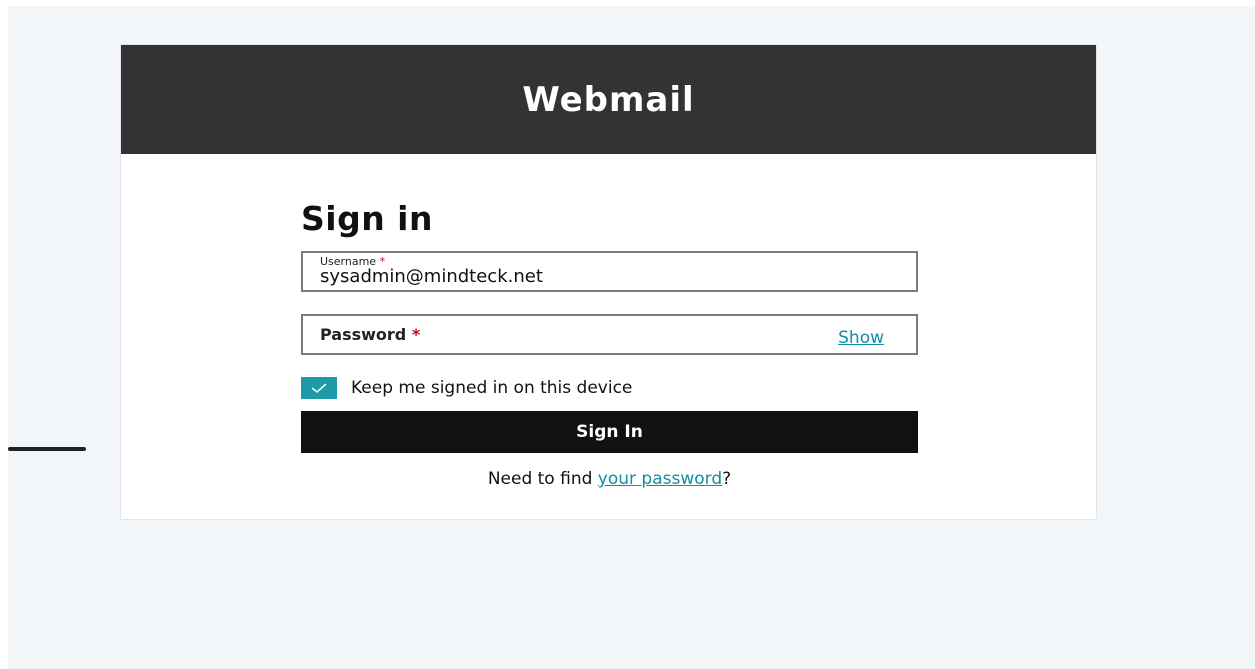  I want to click on keep-signed-in-label: Keep me signed in on this device, so click(492, 388).